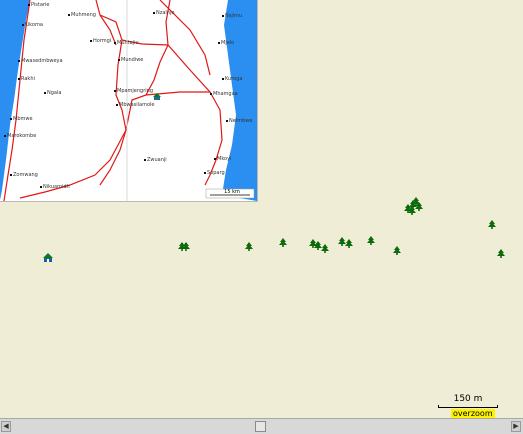 This screenshot has width=523, height=434. Describe the element at coordinates (239, 100) in the screenshot. I see `lake-right` at that location.